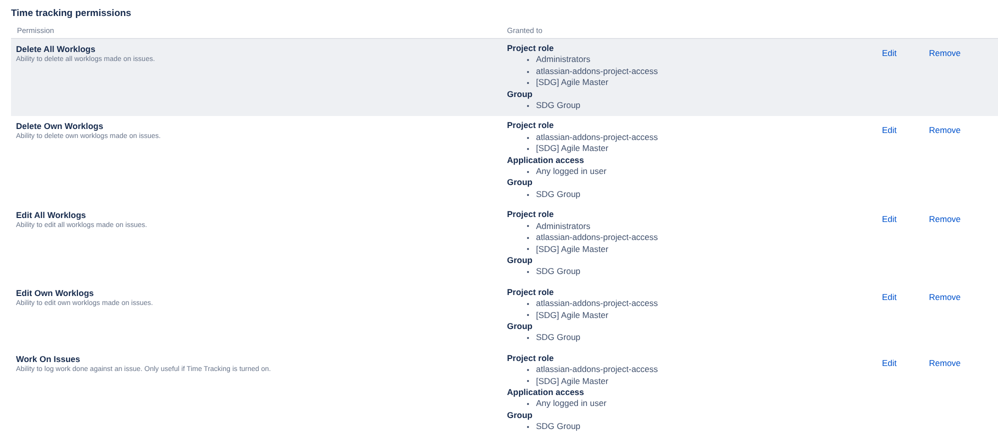 The width and height of the screenshot is (998, 438). I want to click on permission-name: Edit Own Worklogs, so click(55, 292).